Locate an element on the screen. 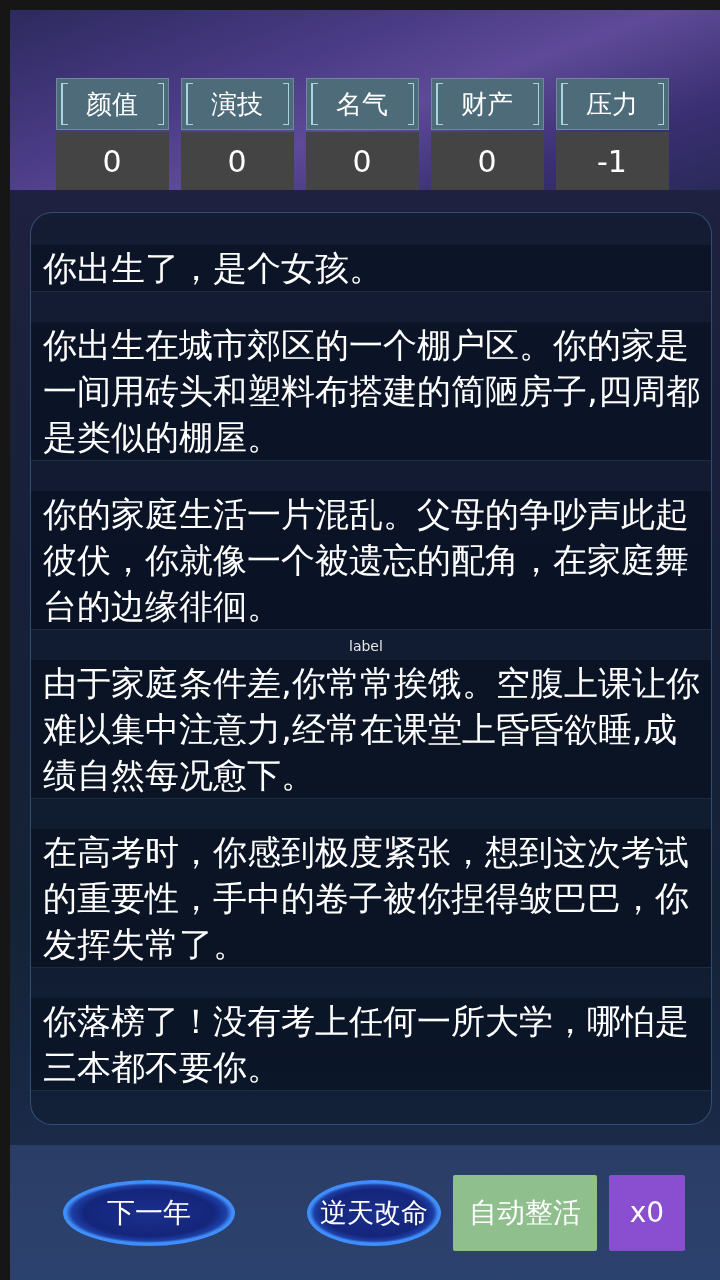 This screenshot has height=1280, width=720. story-paragraph: 你落榜了！没有考上任何一所大学，哪怕是三本都不要你。 is located at coordinates (371, 1044).